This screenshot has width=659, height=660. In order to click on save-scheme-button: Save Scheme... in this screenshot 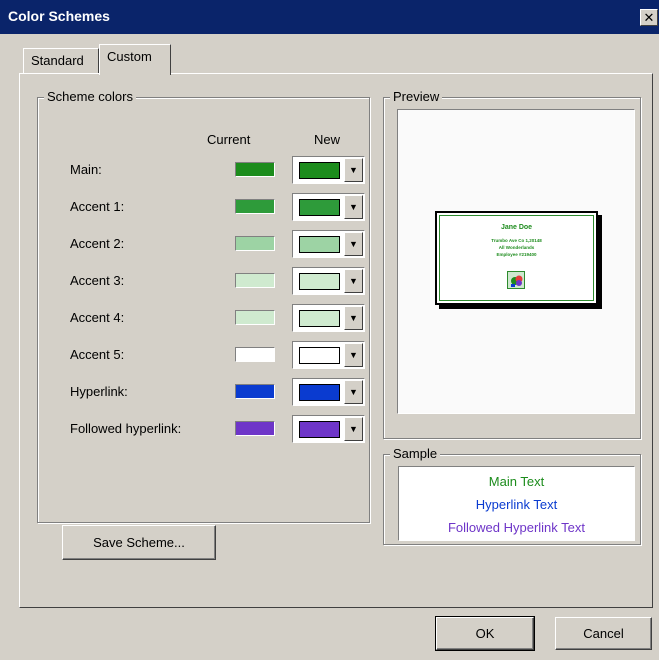, I will do `click(139, 542)`.